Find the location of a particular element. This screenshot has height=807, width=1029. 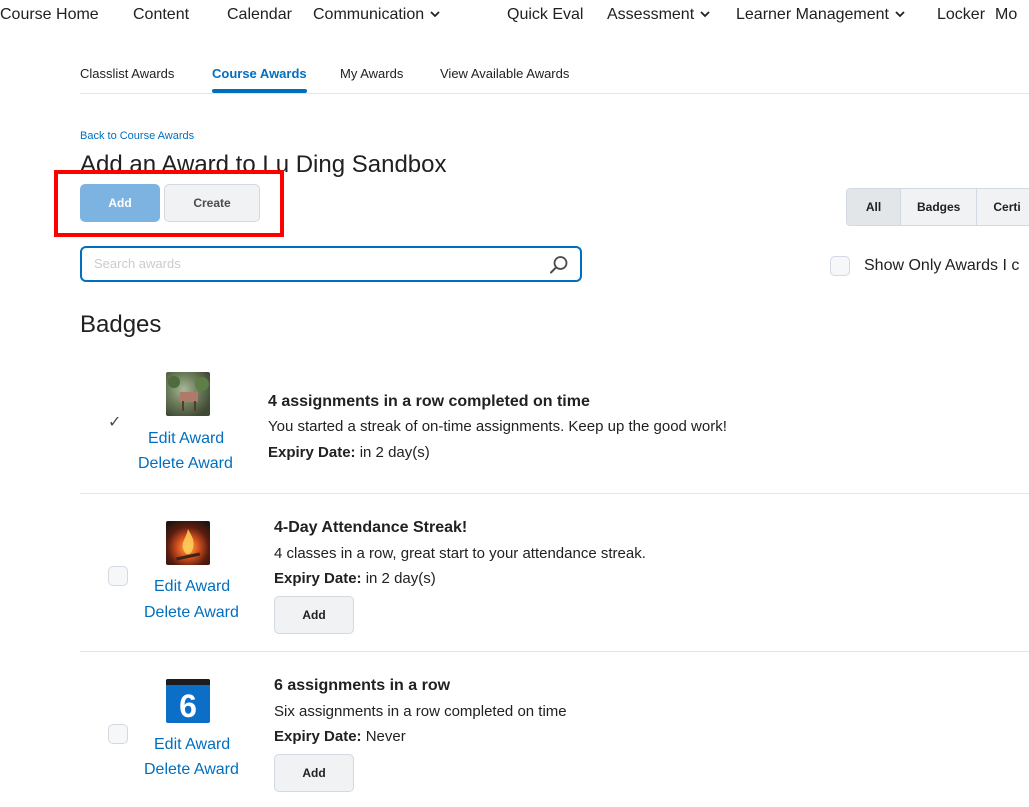

filter-certificates-button: Certi is located at coordinates (1003, 207).